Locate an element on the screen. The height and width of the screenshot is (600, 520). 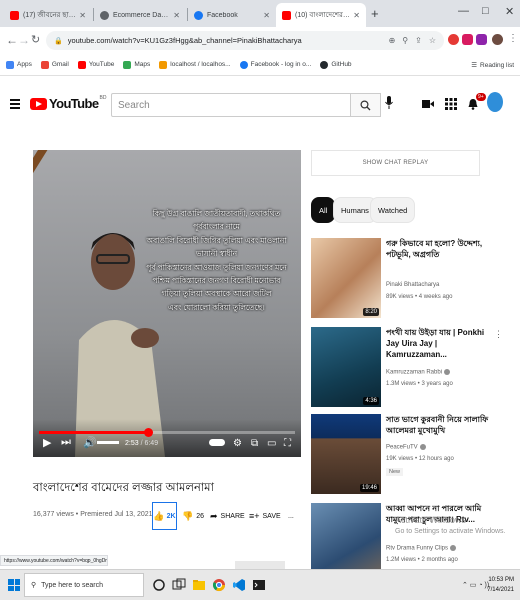
file-explorer-icon is located at coordinates (199, 585).